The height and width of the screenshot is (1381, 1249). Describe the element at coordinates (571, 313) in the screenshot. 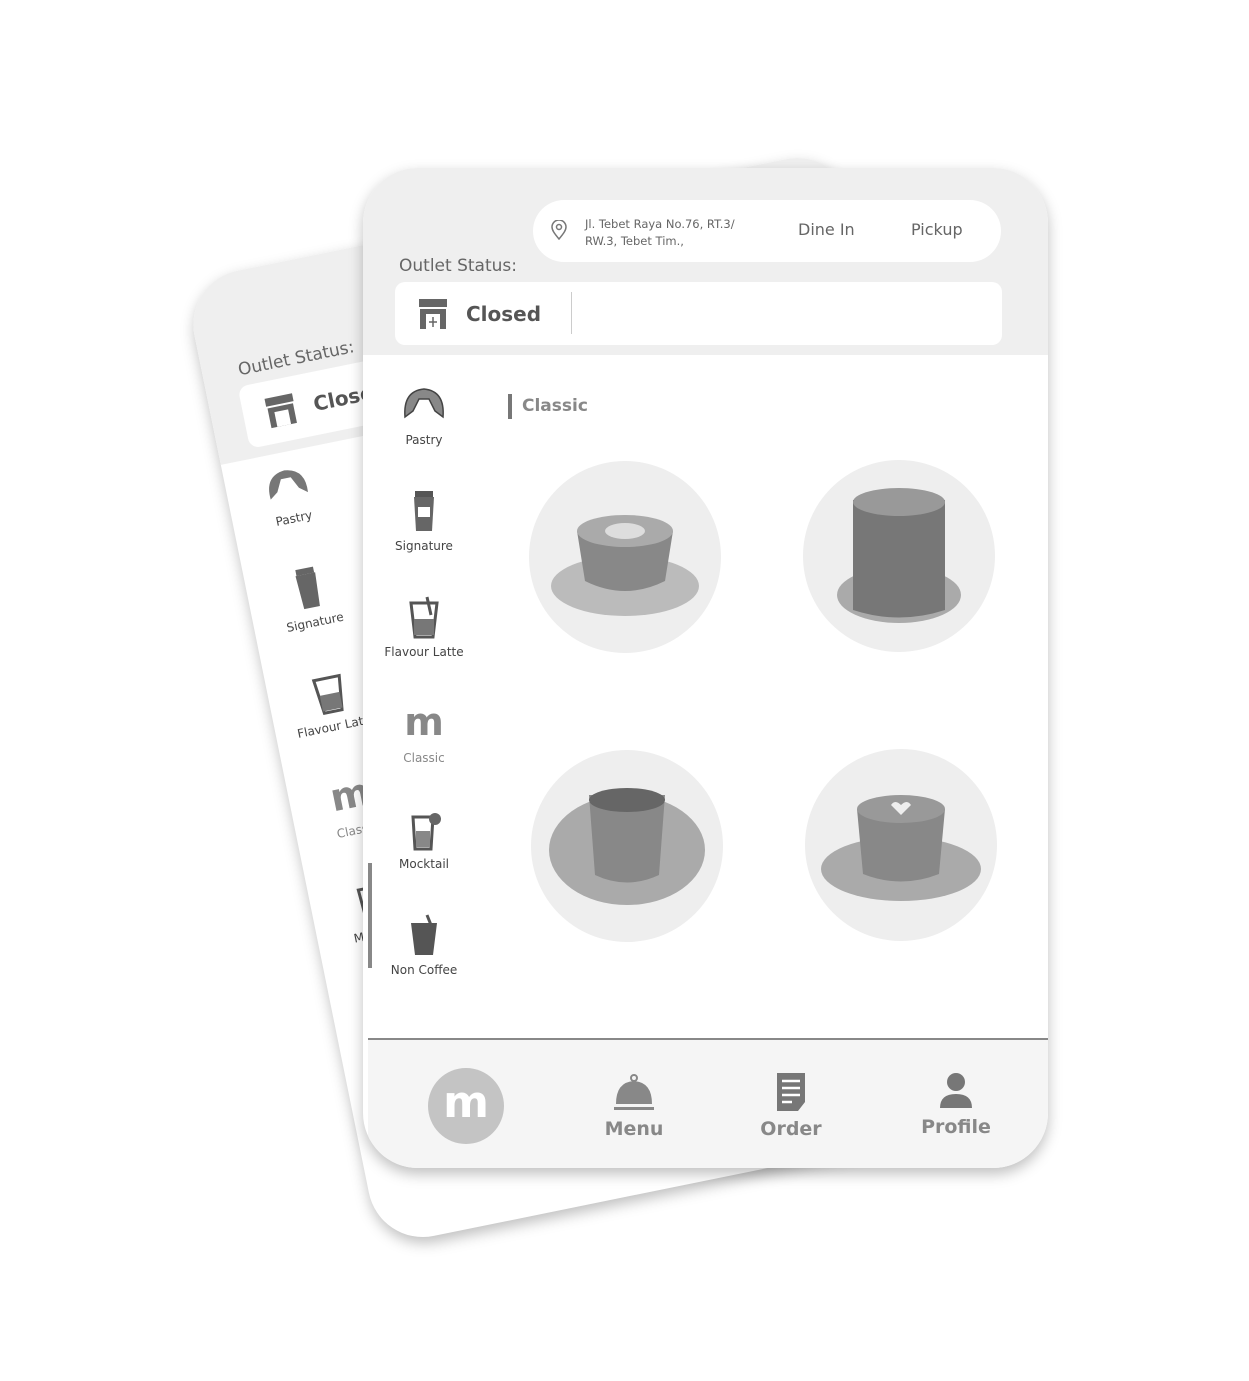

I see `divider` at that location.